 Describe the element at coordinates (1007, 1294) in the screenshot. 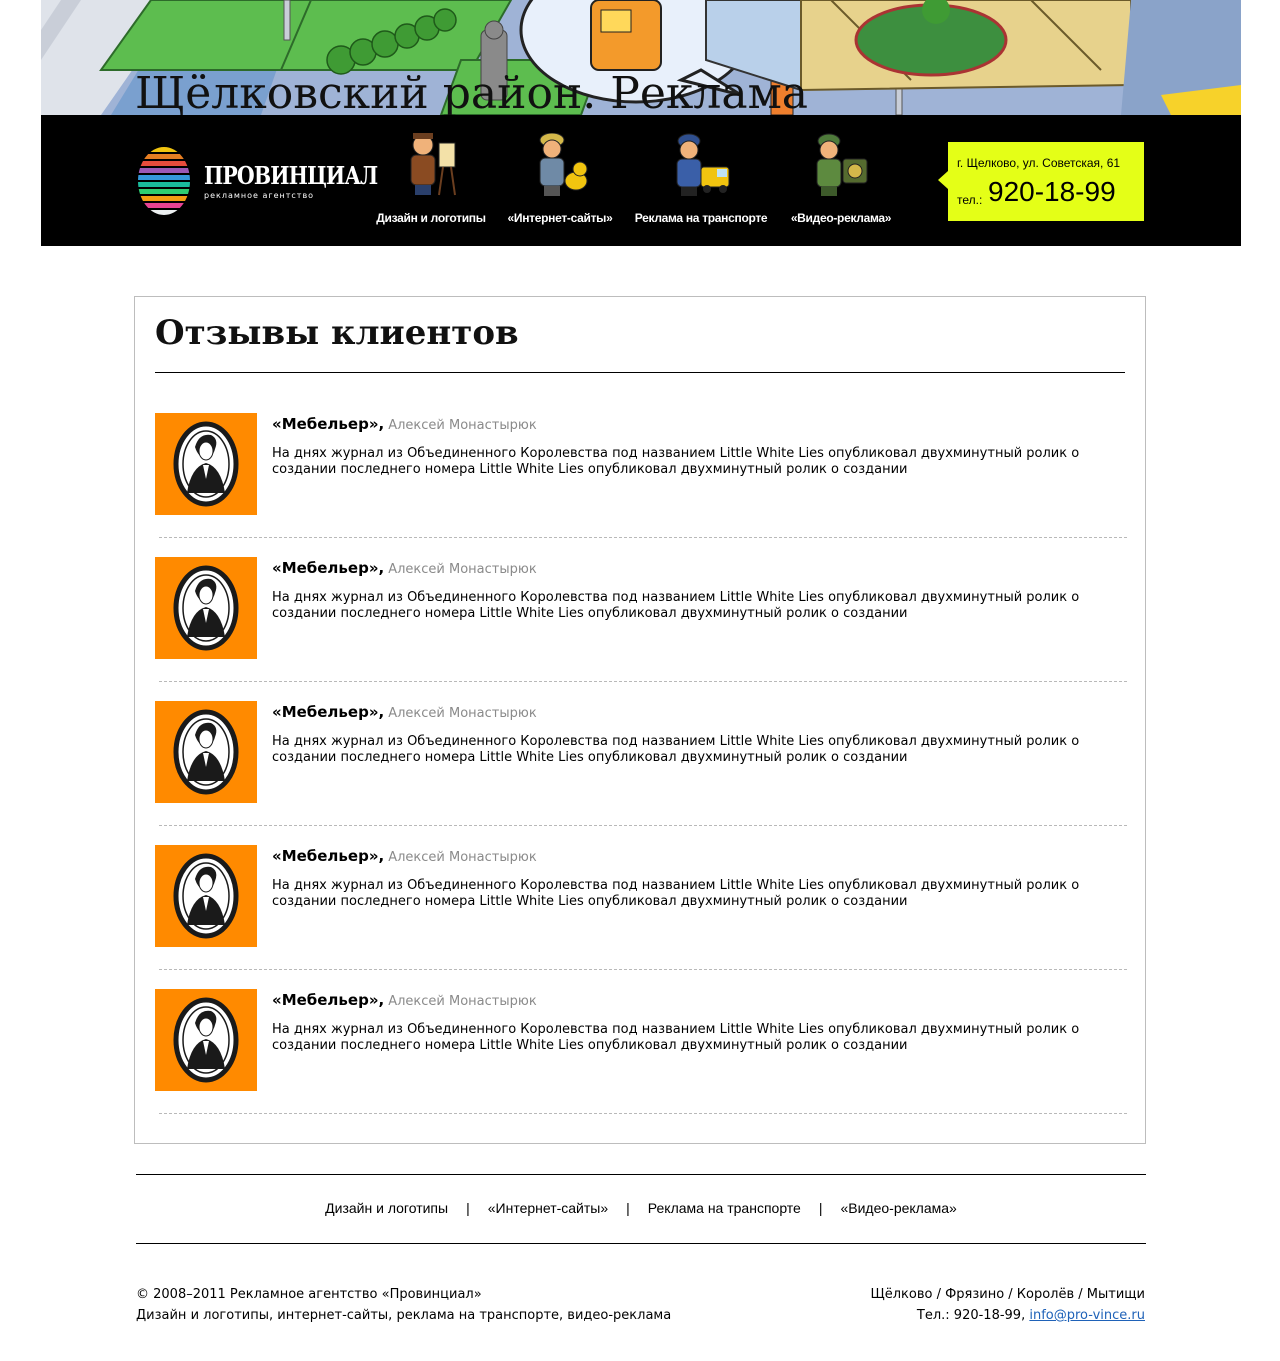

I see `cities-text: Щёлково / Фрязино / Королёв / Мытищи` at that location.